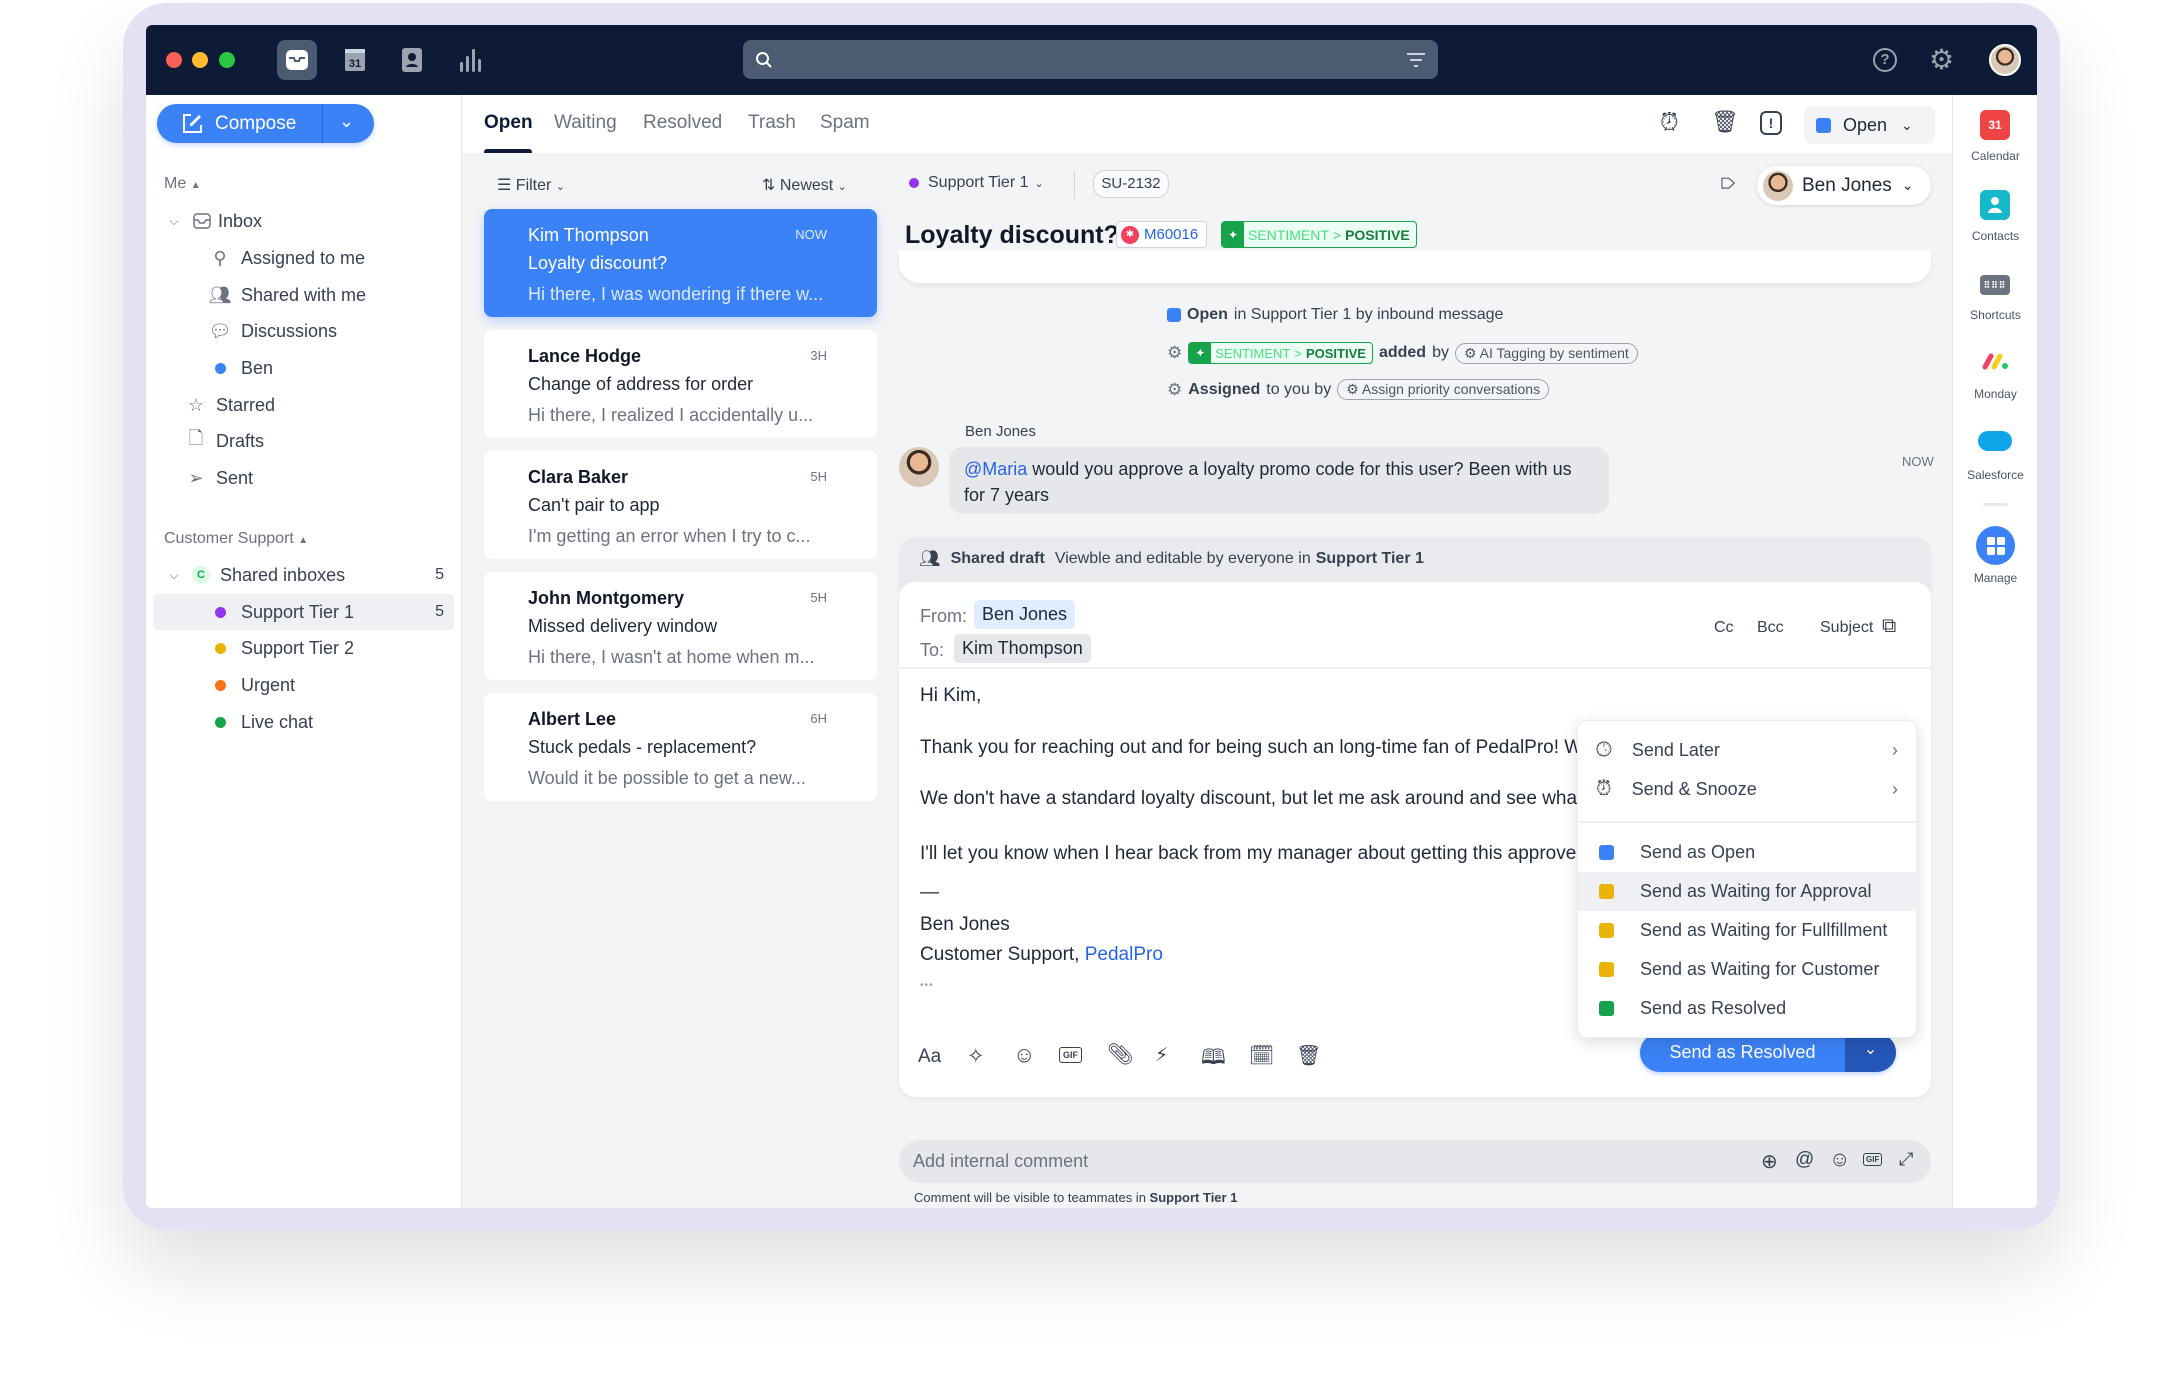  I want to click on menu-item-send-as-waiting-for-approval: Send as Waiting for Approval, so click(1748, 891).